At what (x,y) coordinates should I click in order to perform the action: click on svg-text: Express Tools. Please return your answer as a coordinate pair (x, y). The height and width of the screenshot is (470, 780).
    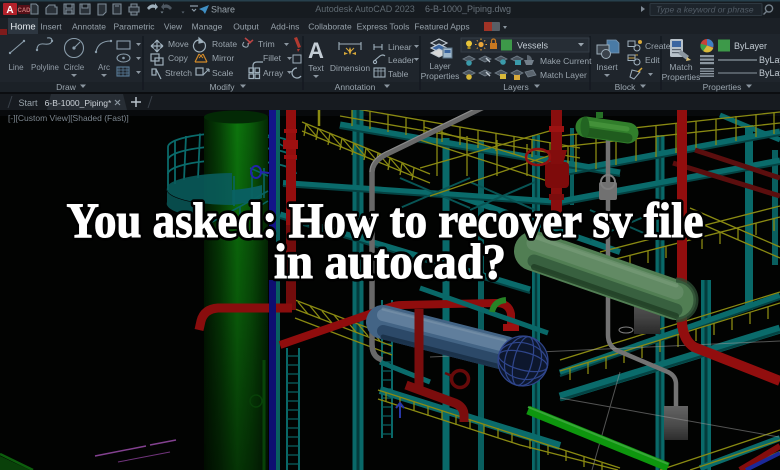
    Looking at the image, I should click on (383, 27).